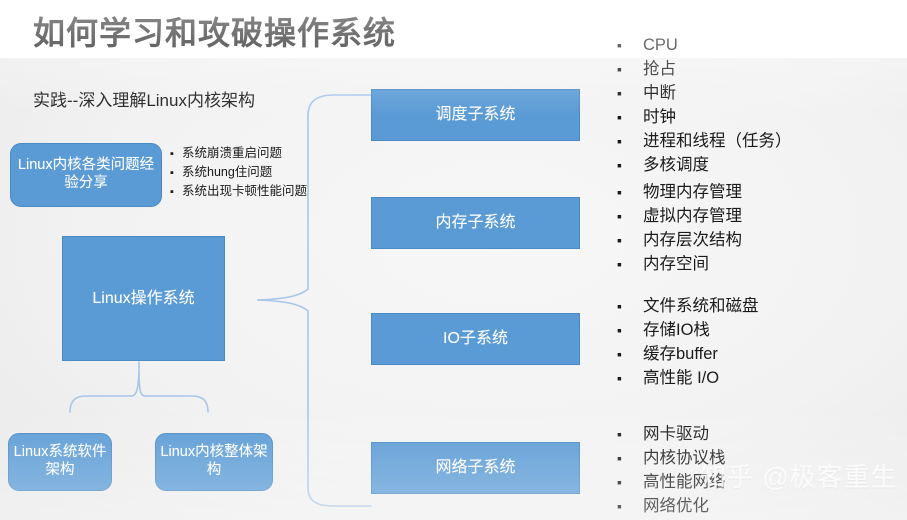 This screenshot has height=520, width=907. I want to click on list-item: ▪ 内存空间, so click(679, 264).